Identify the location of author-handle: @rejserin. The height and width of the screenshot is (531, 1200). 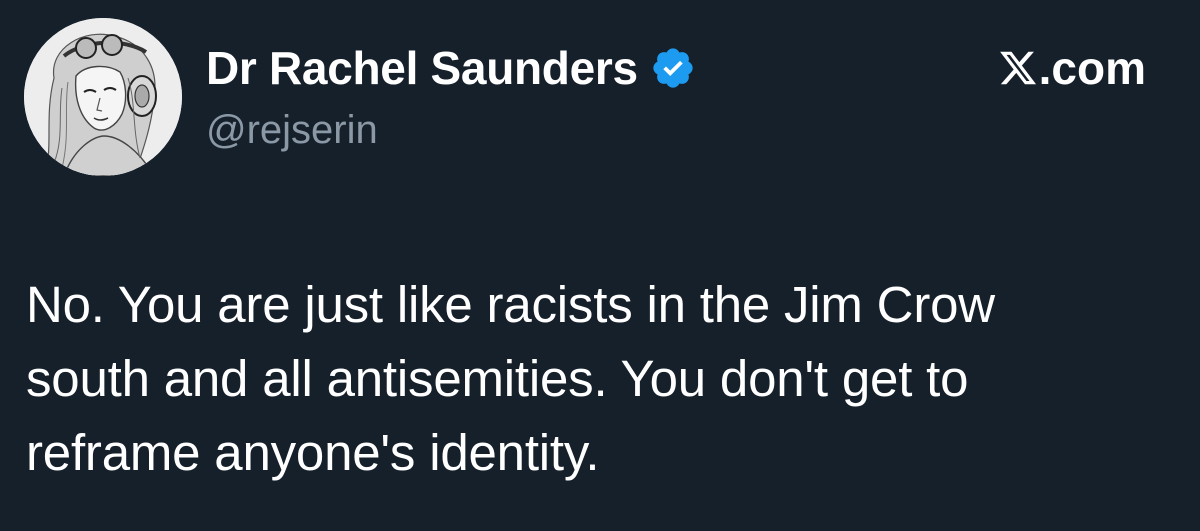
(292, 130).